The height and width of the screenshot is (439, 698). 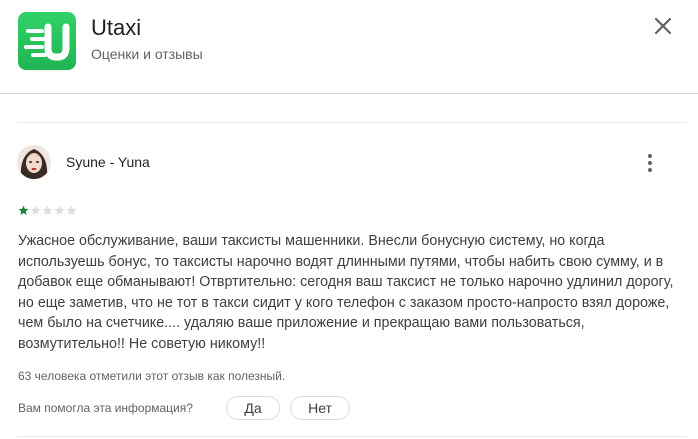 What do you see at coordinates (23, 210) in the screenshot?
I see `star-filled-icon` at bounding box center [23, 210].